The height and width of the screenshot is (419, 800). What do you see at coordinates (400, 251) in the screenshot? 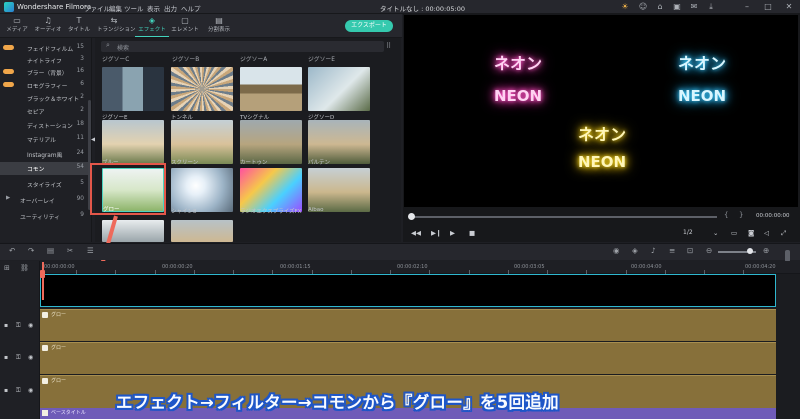
I see `timeline-toolbar` at bounding box center [400, 251].